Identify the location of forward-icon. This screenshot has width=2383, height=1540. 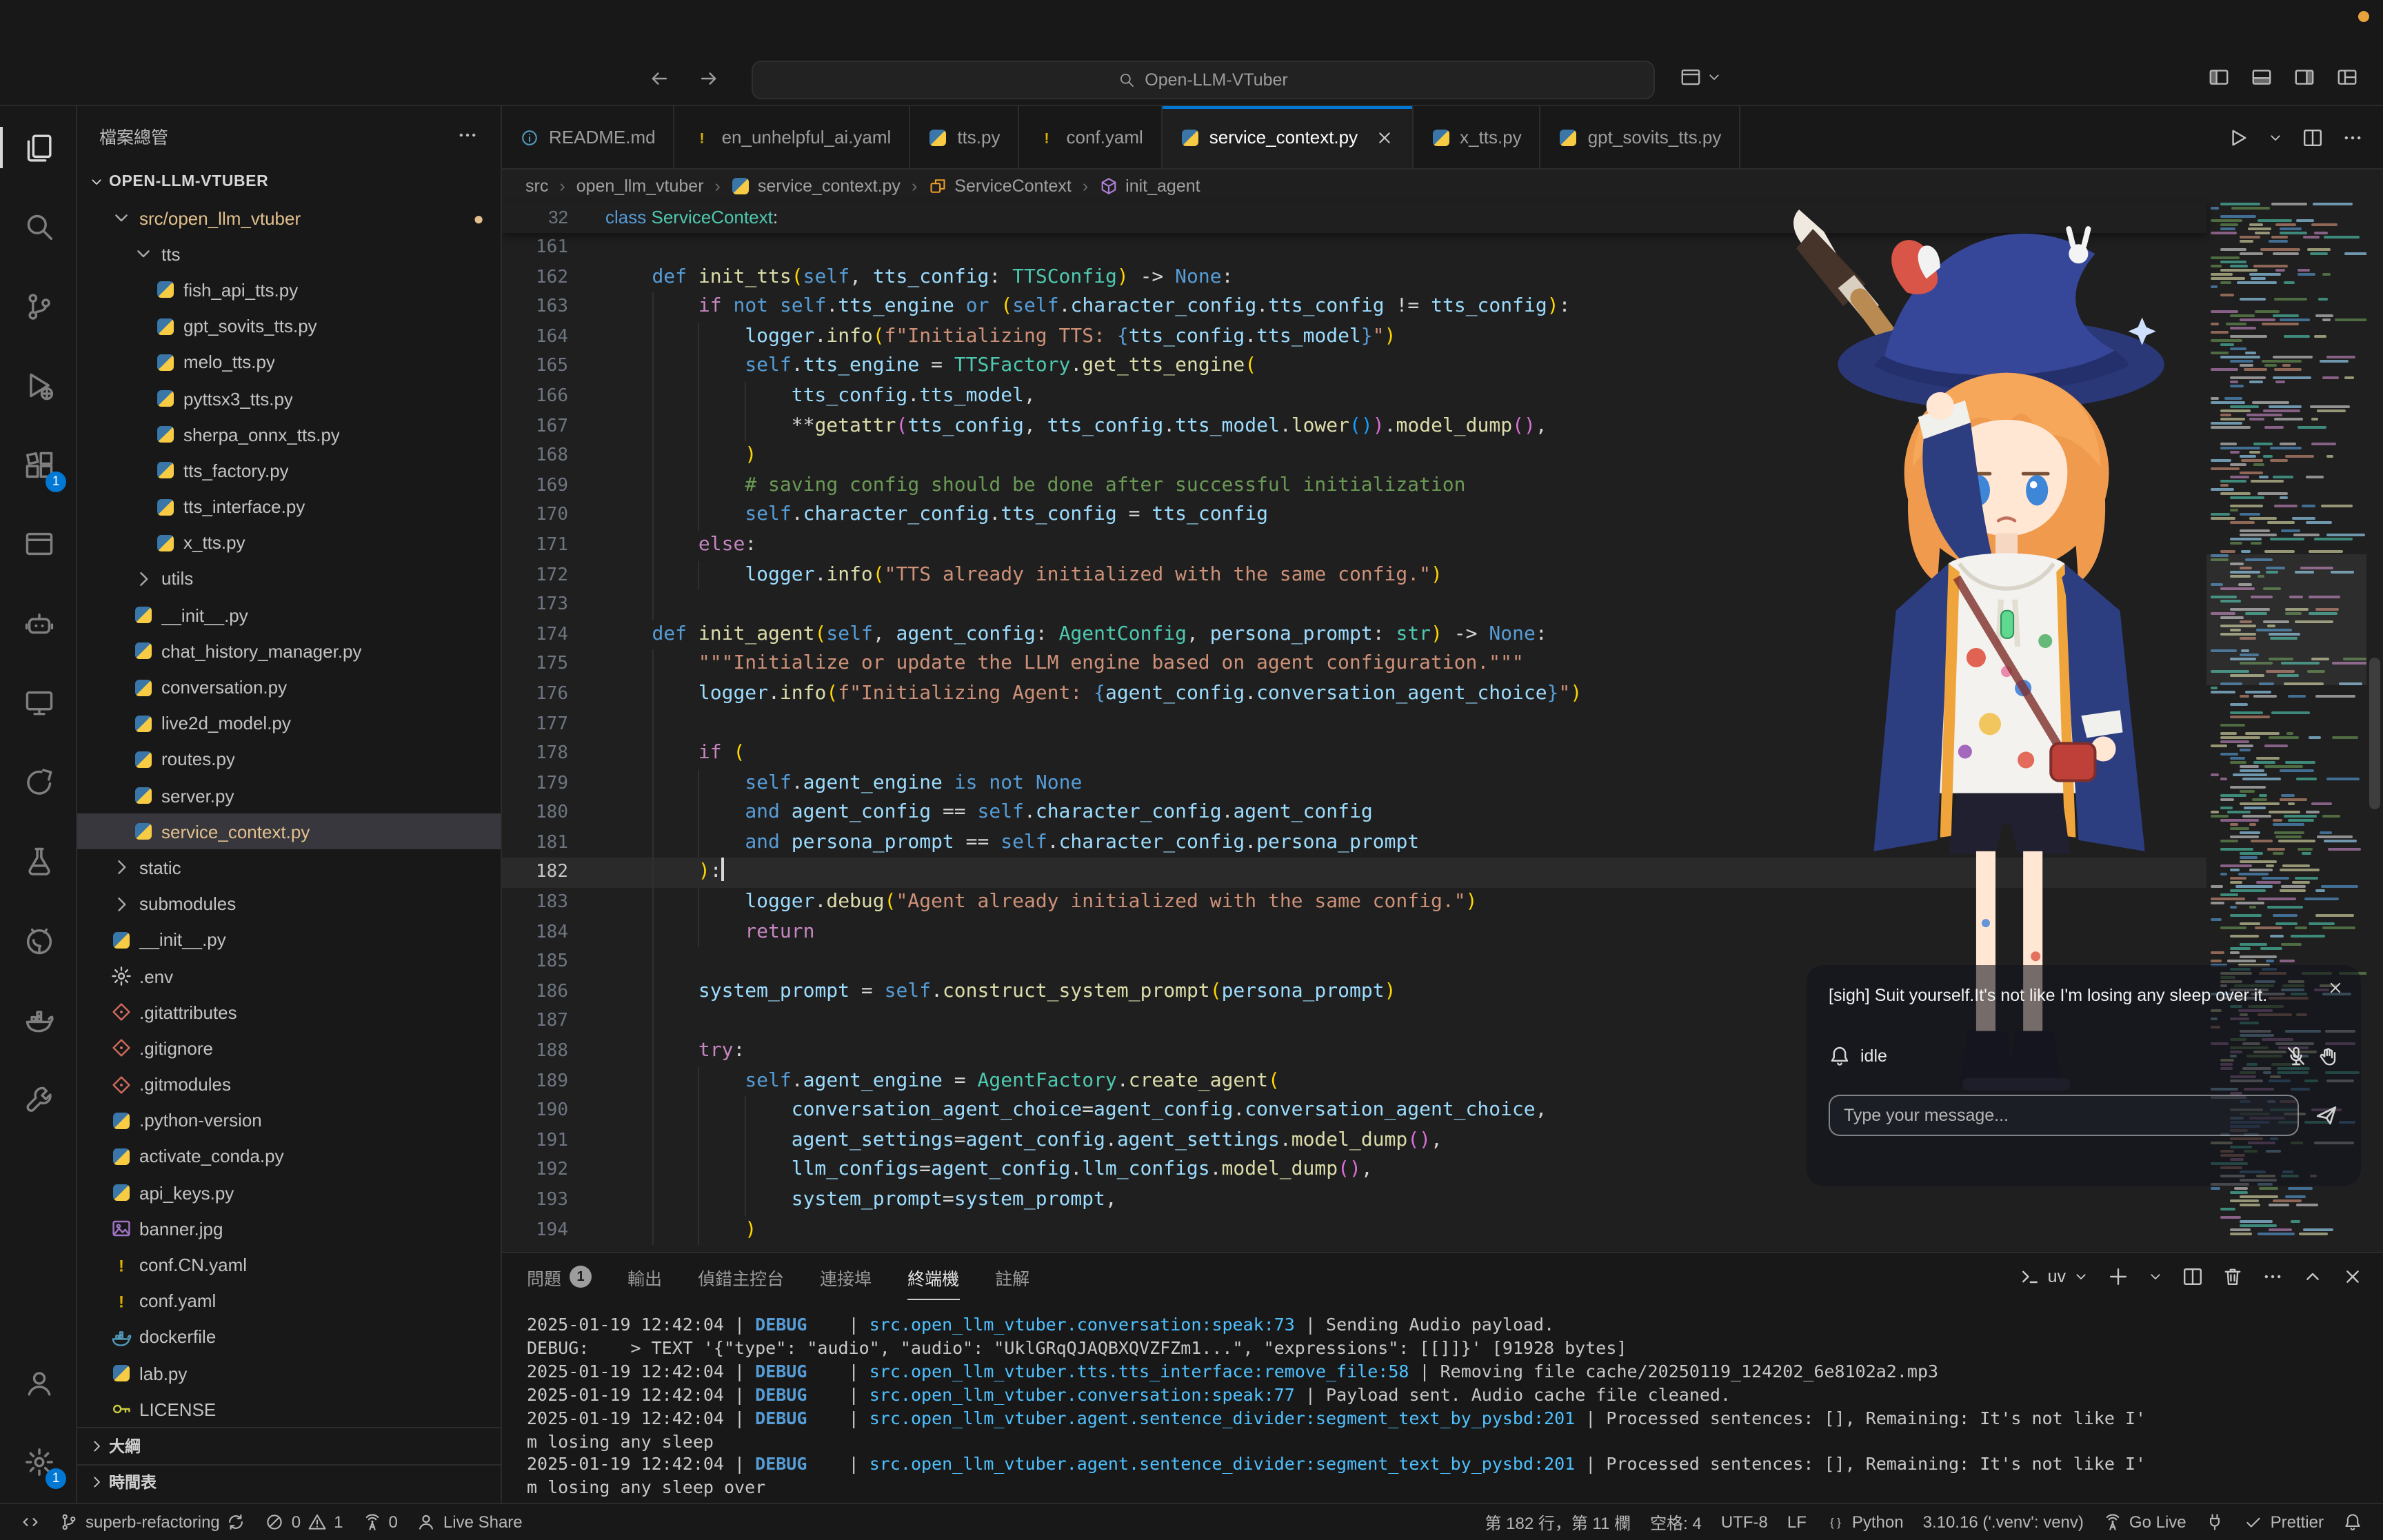
(709, 79).